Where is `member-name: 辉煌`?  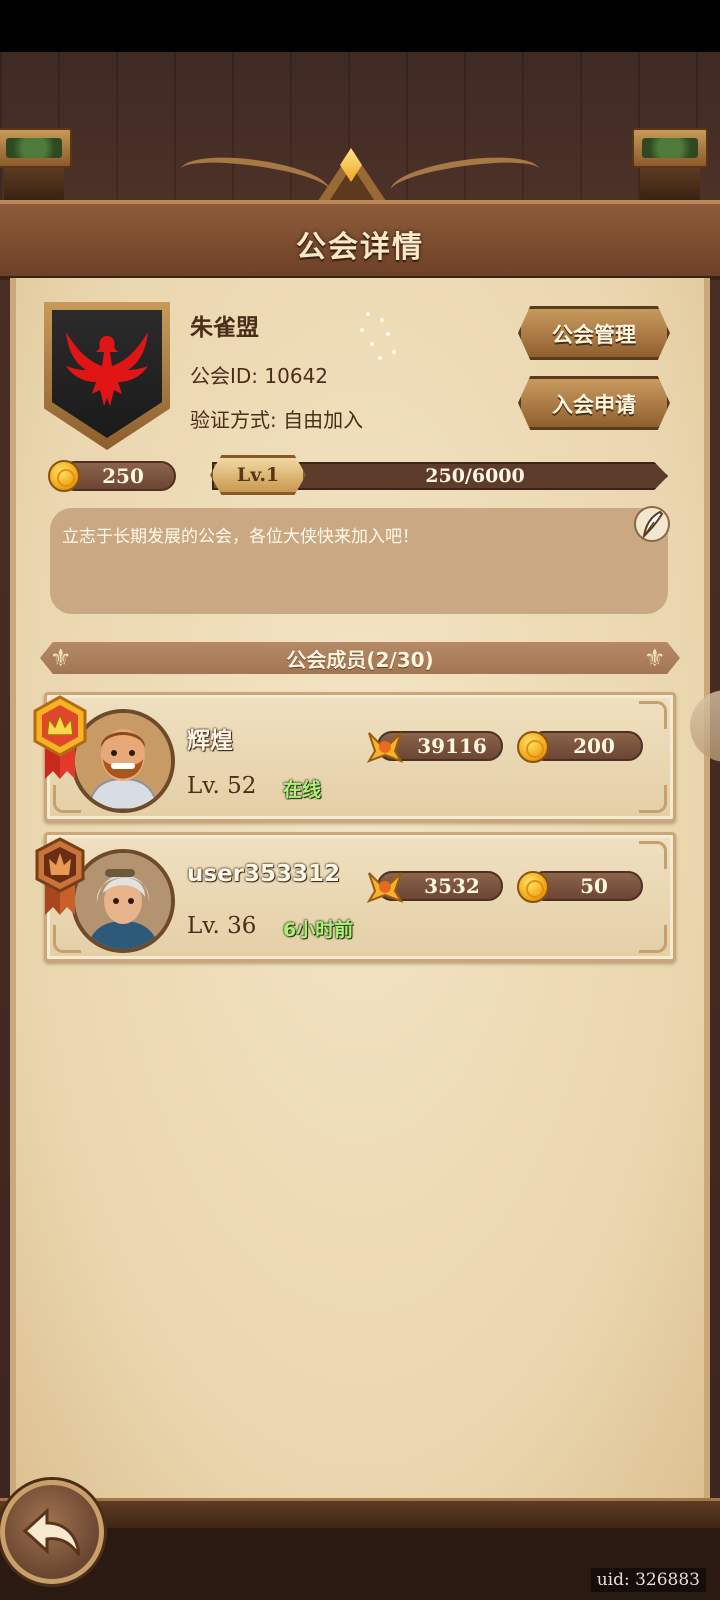
member-name: 辉煌 is located at coordinates (210, 741).